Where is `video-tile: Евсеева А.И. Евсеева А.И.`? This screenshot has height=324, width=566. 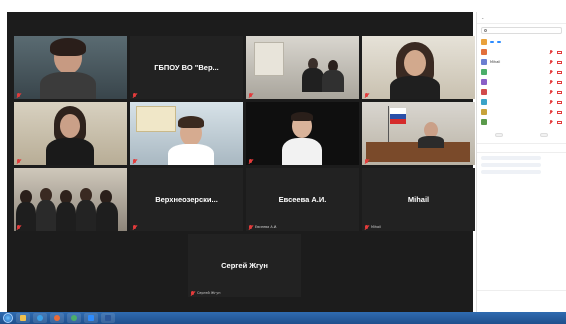 video-tile: Евсеева А.И. Евсеева А.И. is located at coordinates (302, 199).